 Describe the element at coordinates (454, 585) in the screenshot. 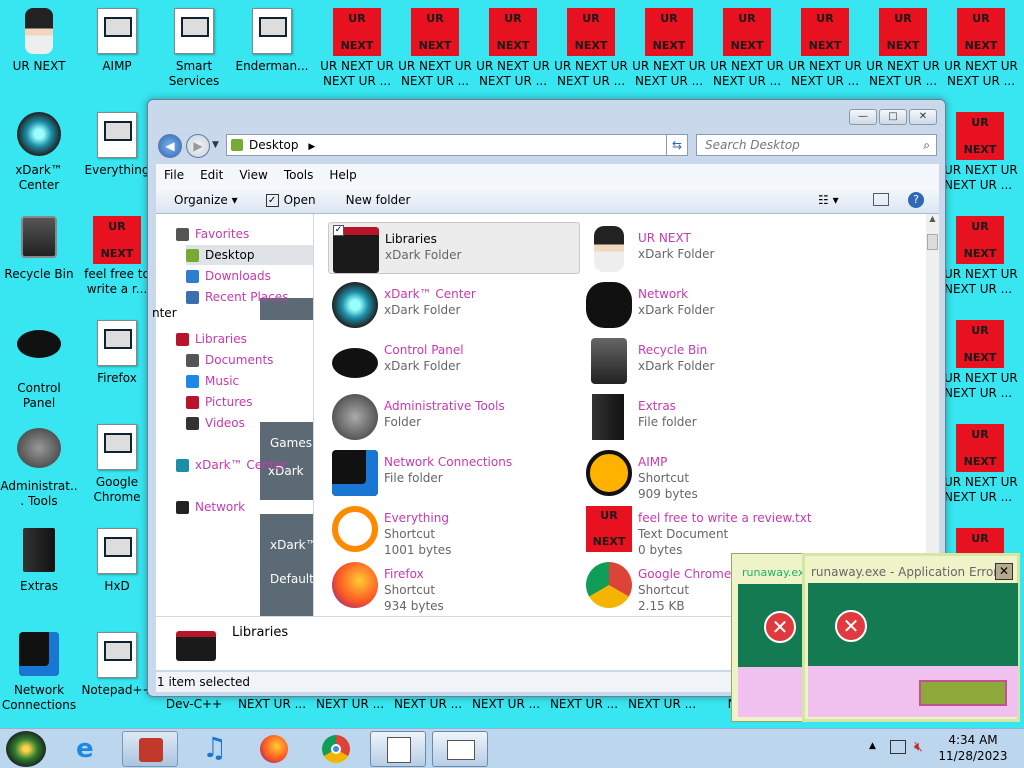

I see `file-item: Firefox Shortcut 934 bytes` at that location.